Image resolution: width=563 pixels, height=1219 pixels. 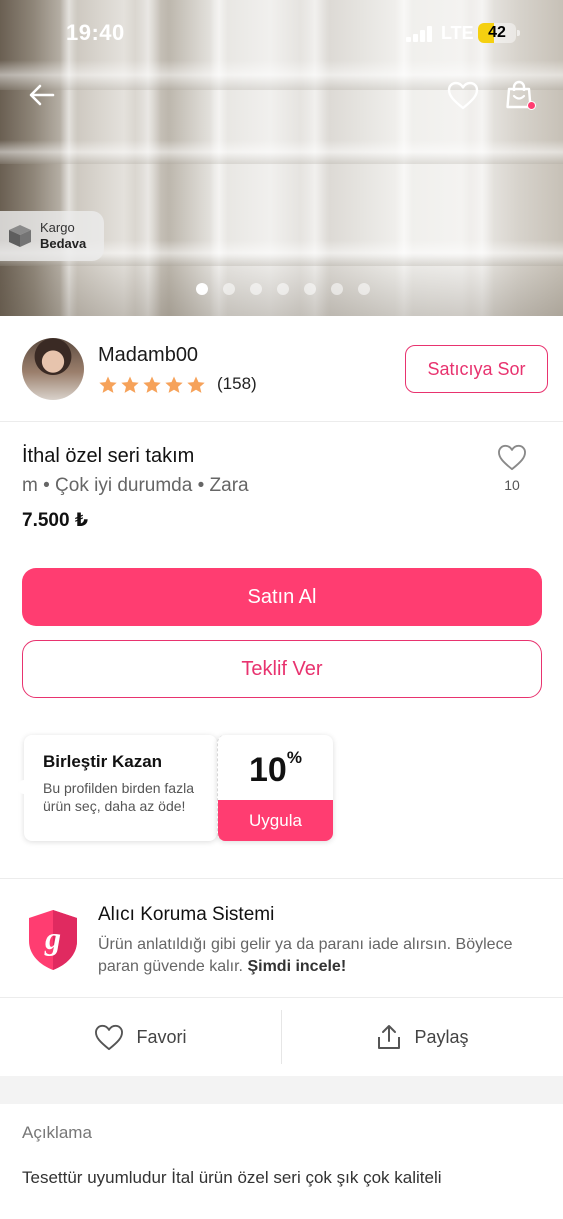 I want to click on share-label: Paylaş, so click(x=441, y=1036).